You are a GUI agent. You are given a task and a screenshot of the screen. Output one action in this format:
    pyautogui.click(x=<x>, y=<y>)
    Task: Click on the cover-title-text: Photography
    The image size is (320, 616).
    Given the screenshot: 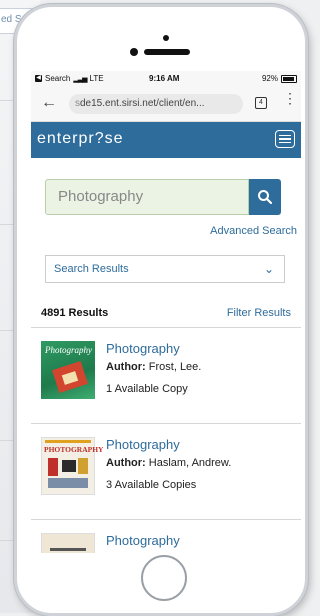 What is the action you would take?
    pyautogui.click(x=68, y=350)
    